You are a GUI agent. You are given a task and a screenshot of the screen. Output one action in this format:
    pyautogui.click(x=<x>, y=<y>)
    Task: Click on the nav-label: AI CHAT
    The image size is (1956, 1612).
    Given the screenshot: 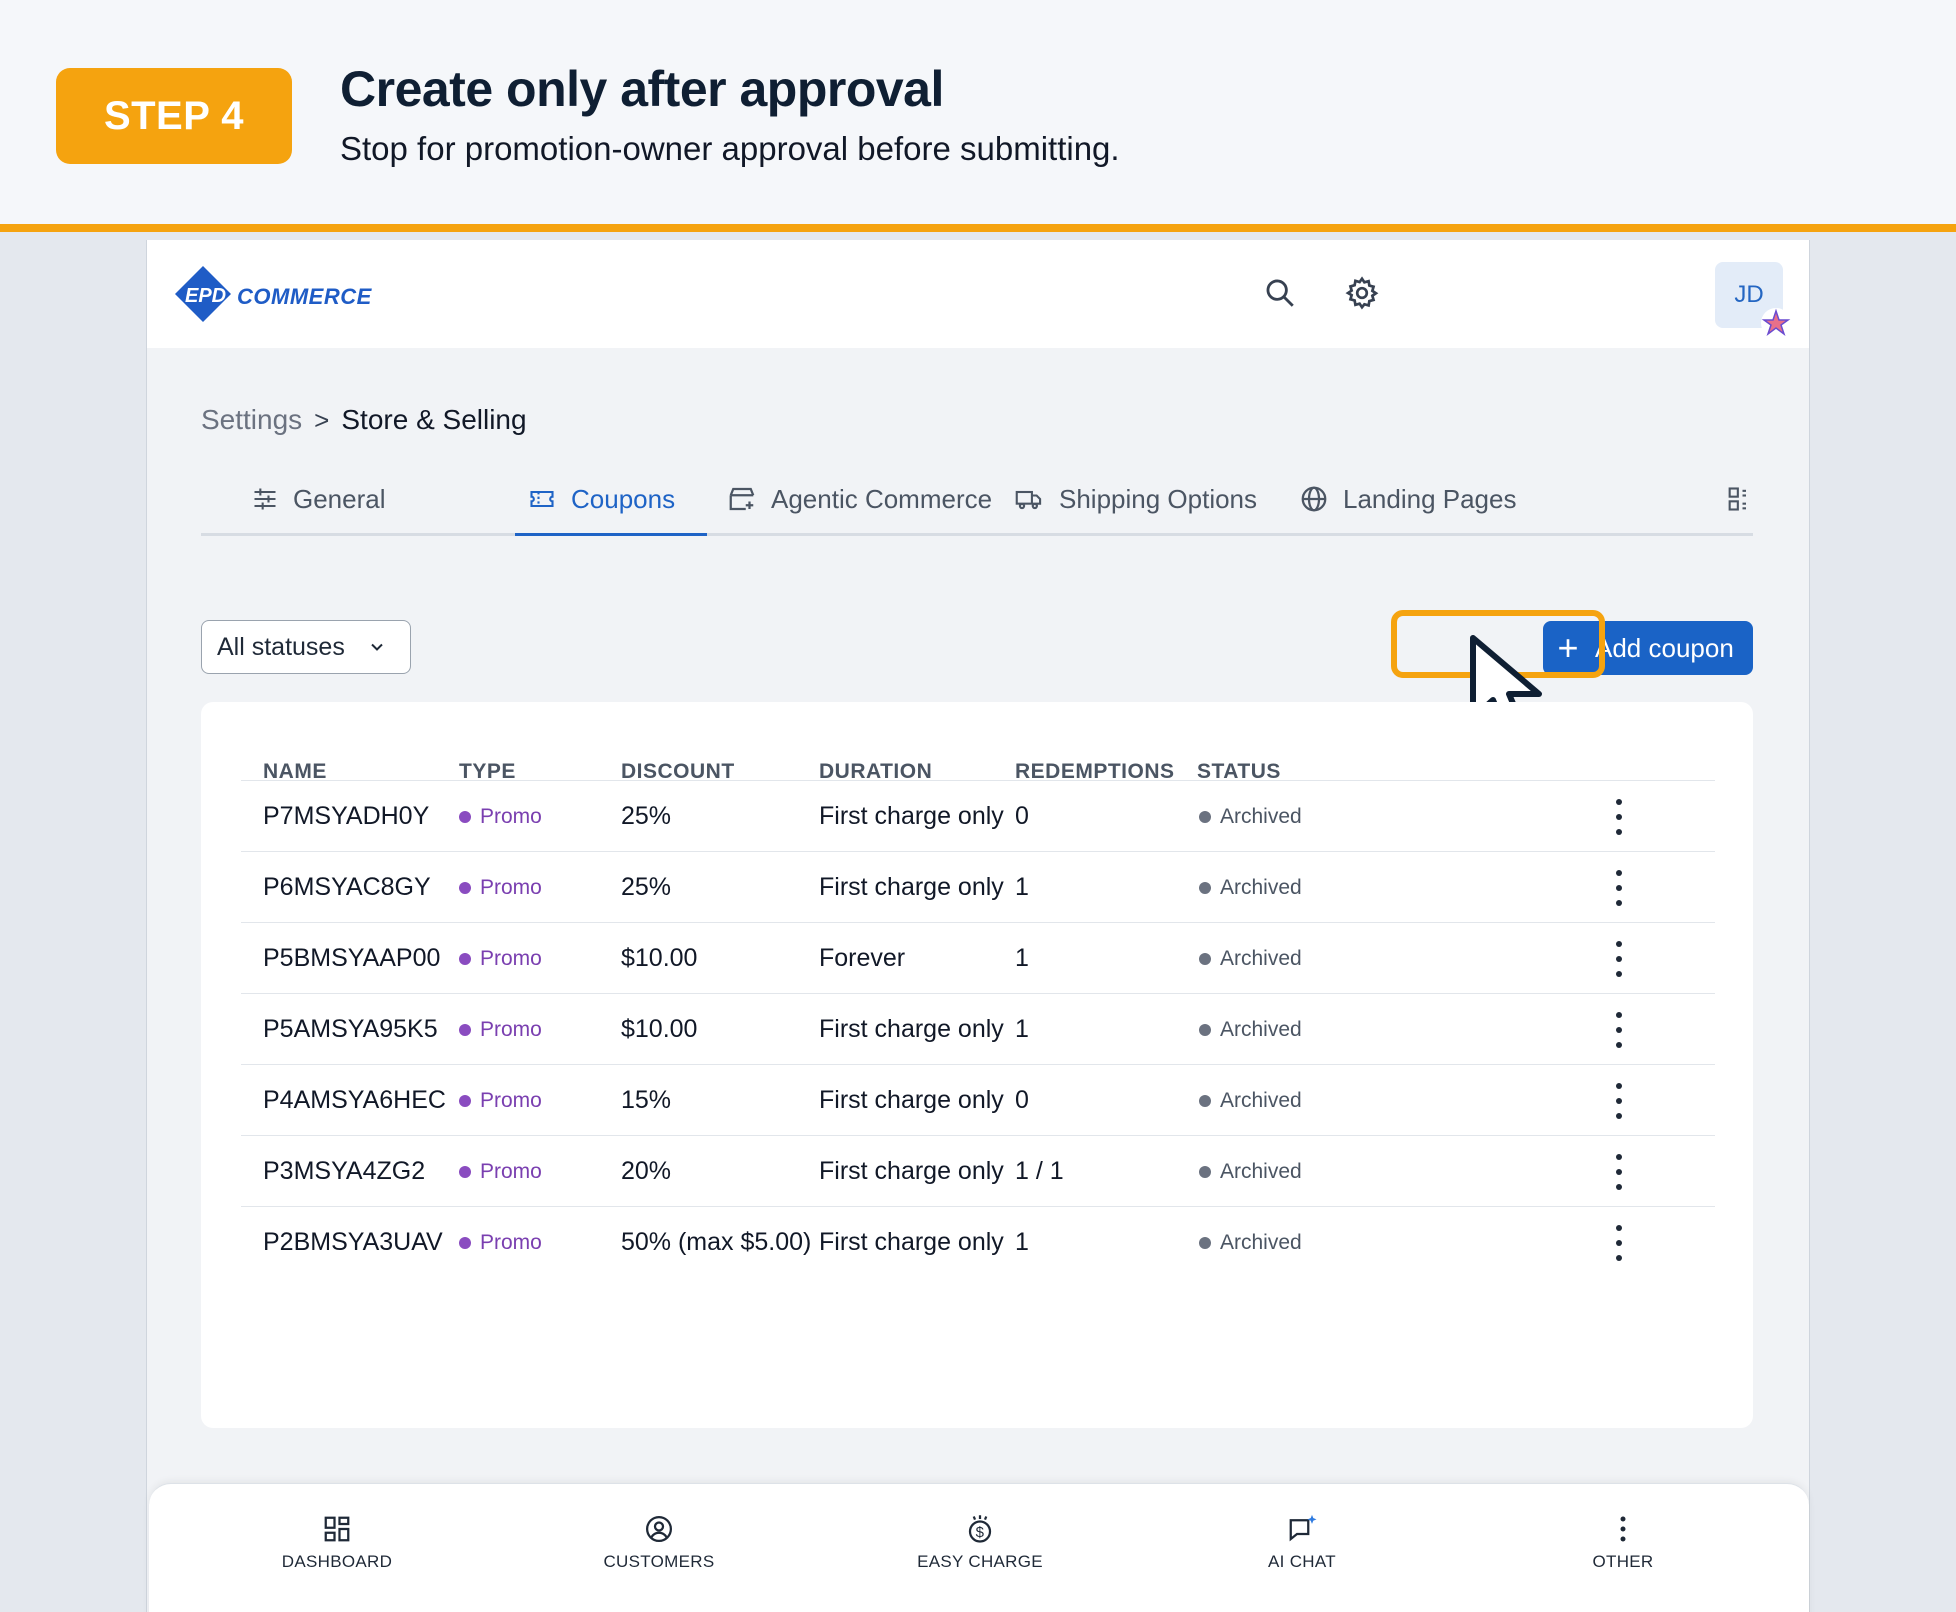 What is the action you would take?
    pyautogui.click(x=1302, y=1561)
    